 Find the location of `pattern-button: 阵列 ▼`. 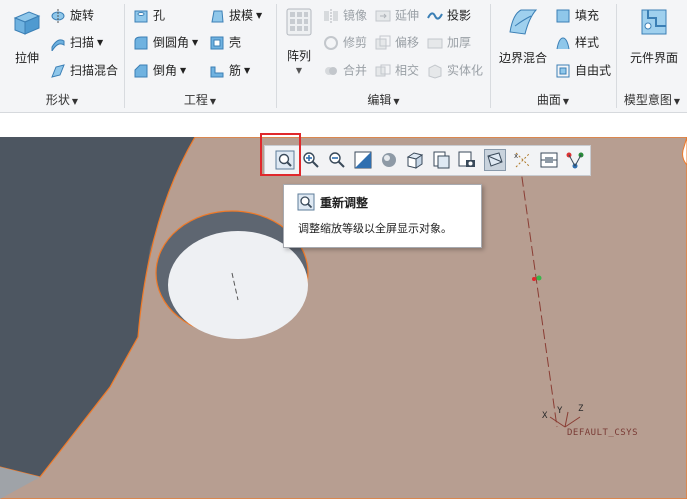

pattern-button: 阵列 ▼ is located at coordinates (299, 42).